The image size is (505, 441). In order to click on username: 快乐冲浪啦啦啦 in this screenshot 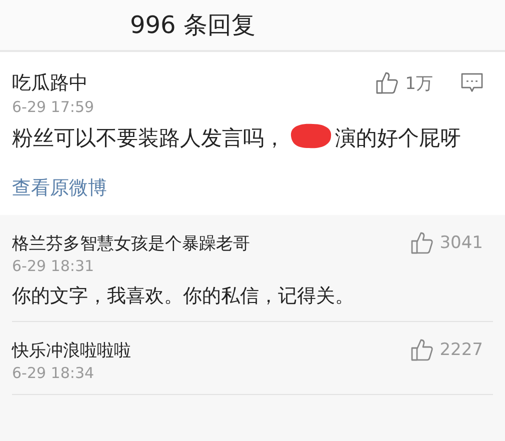, I will do `click(71, 350)`.